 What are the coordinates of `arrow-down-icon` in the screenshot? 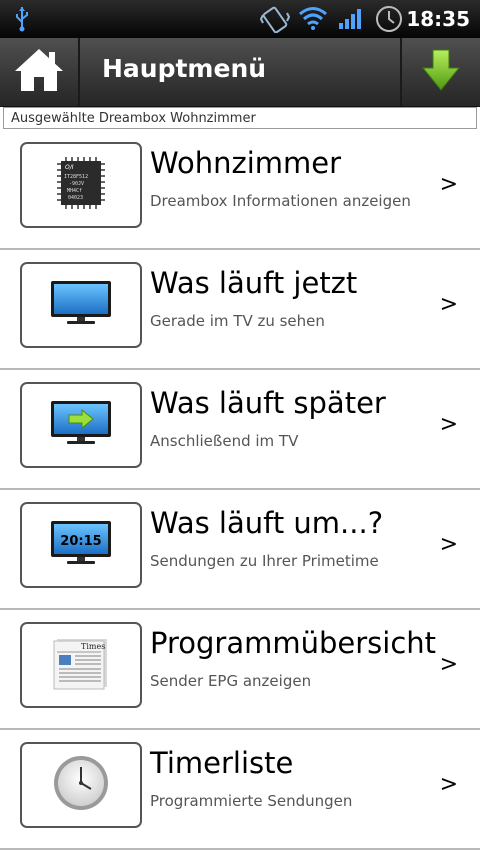 It's located at (441, 72).